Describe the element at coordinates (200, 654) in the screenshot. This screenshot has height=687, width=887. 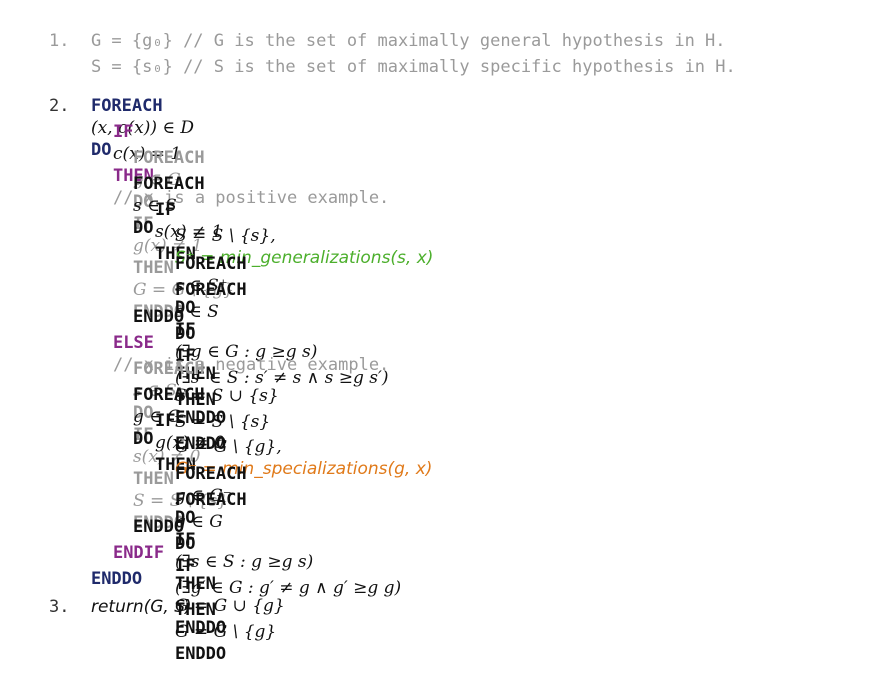
I see `keyword-enddo: ENDDO` at that location.